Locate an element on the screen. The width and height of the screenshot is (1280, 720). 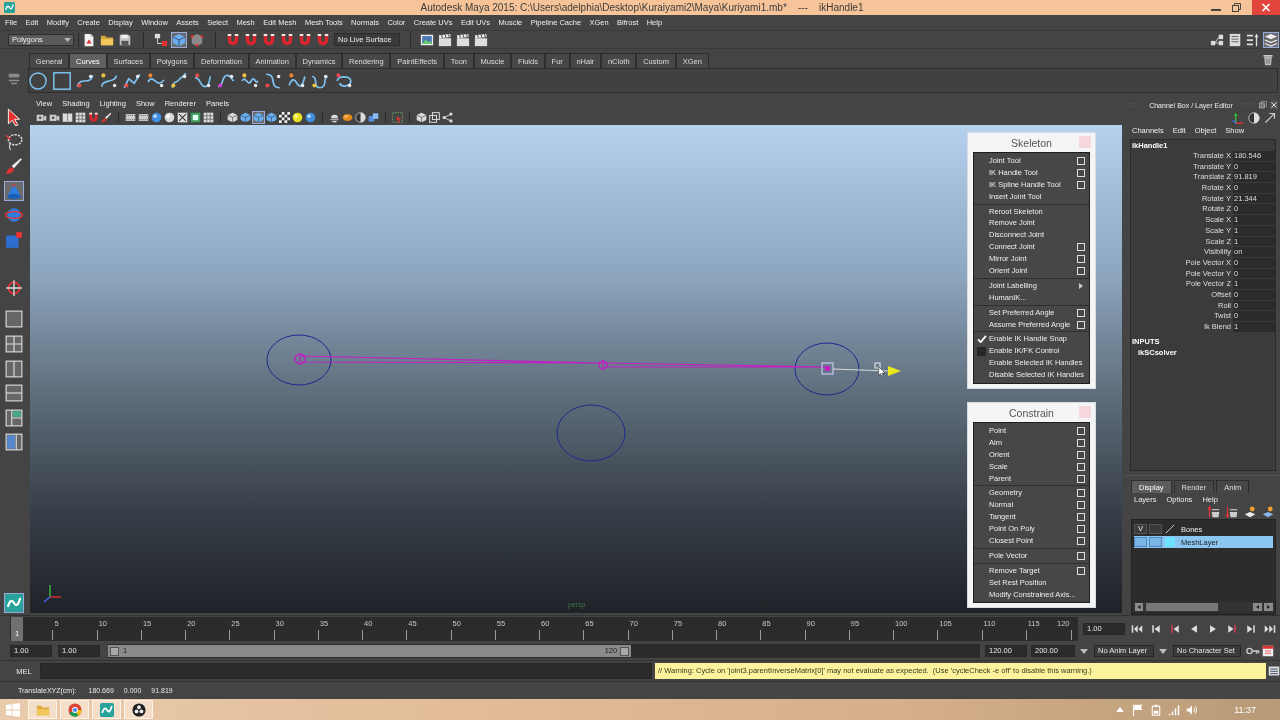
select-arrow-icon is located at coordinates (14, 117).